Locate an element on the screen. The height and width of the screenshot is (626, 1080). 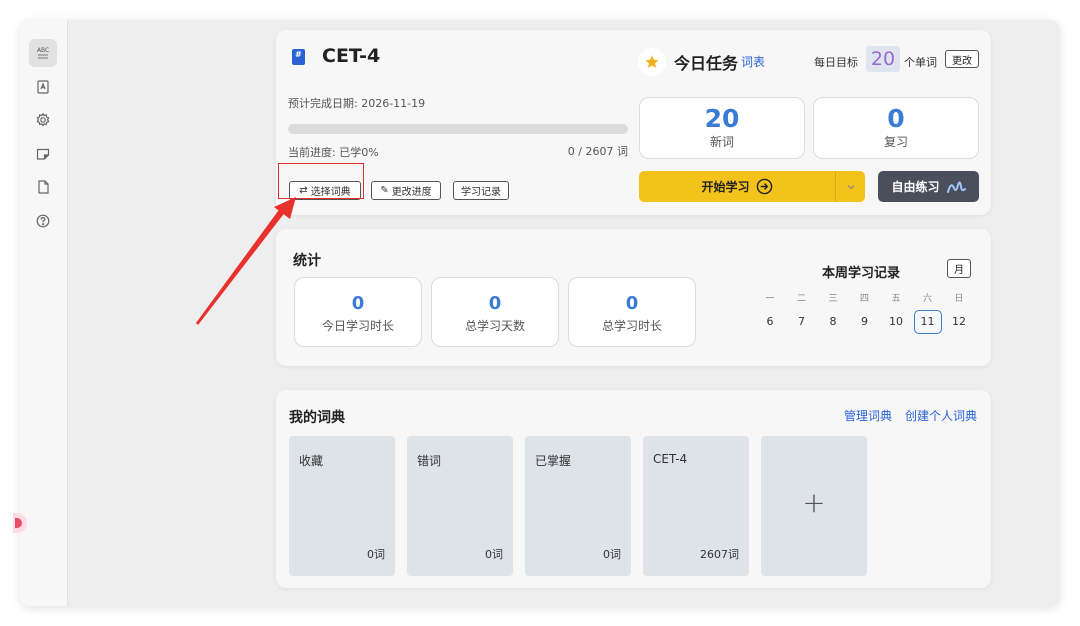
due-date: 预计完成日期: 2026-11-19 is located at coordinates (357, 103).